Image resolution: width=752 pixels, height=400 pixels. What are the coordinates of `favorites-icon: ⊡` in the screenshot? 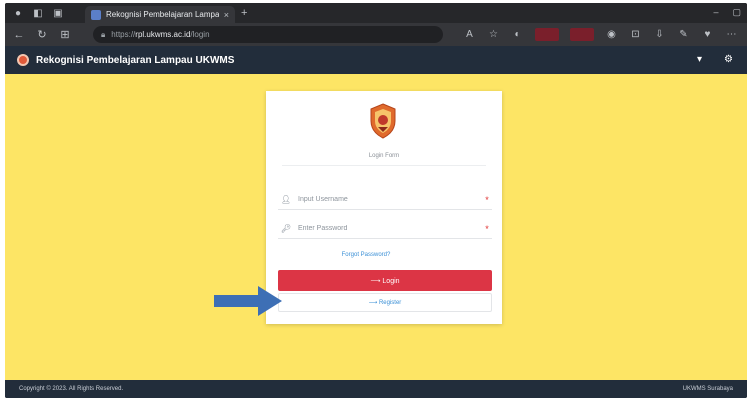 It's located at (635, 34).